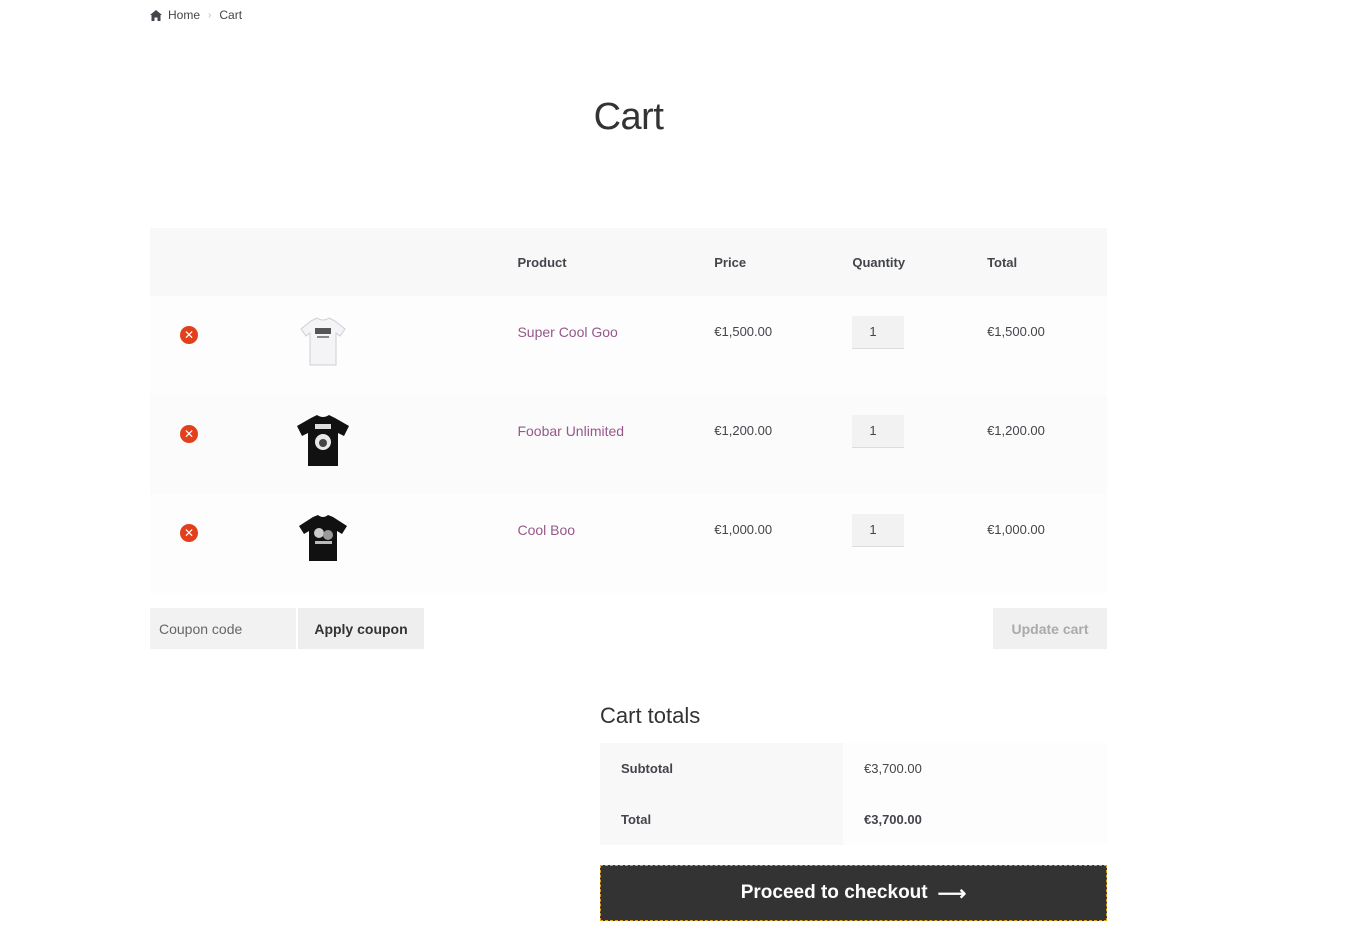 This screenshot has width=1347, height=942. Describe the element at coordinates (783, 444) in the screenshot. I see `product-price: €1,200.00` at that location.